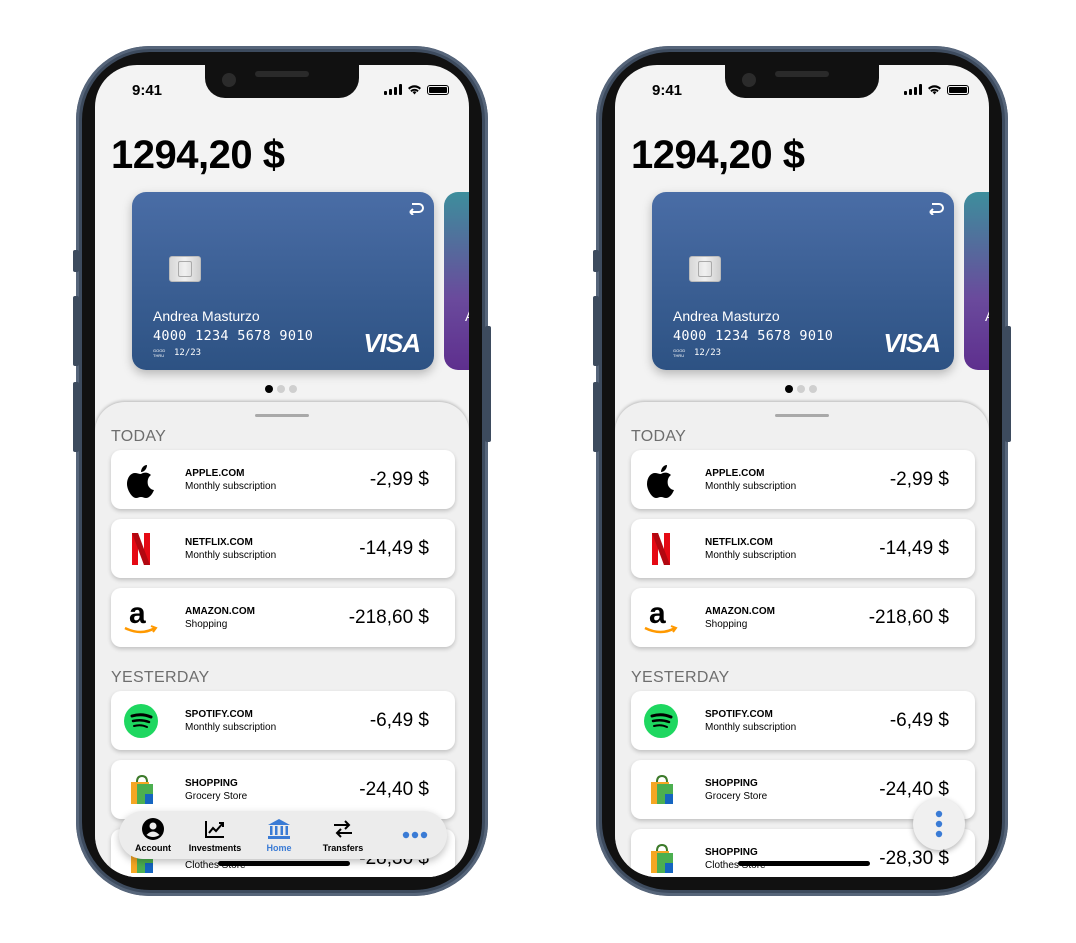 The image size is (1076, 943). I want to click on netflix-logo-icon, so click(141, 549).